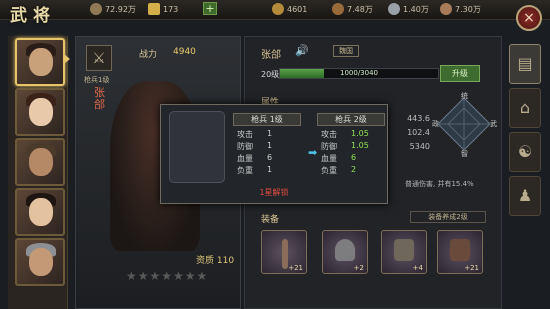 The image size is (550, 309). I want to click on spear-icon, so click(285, 254).